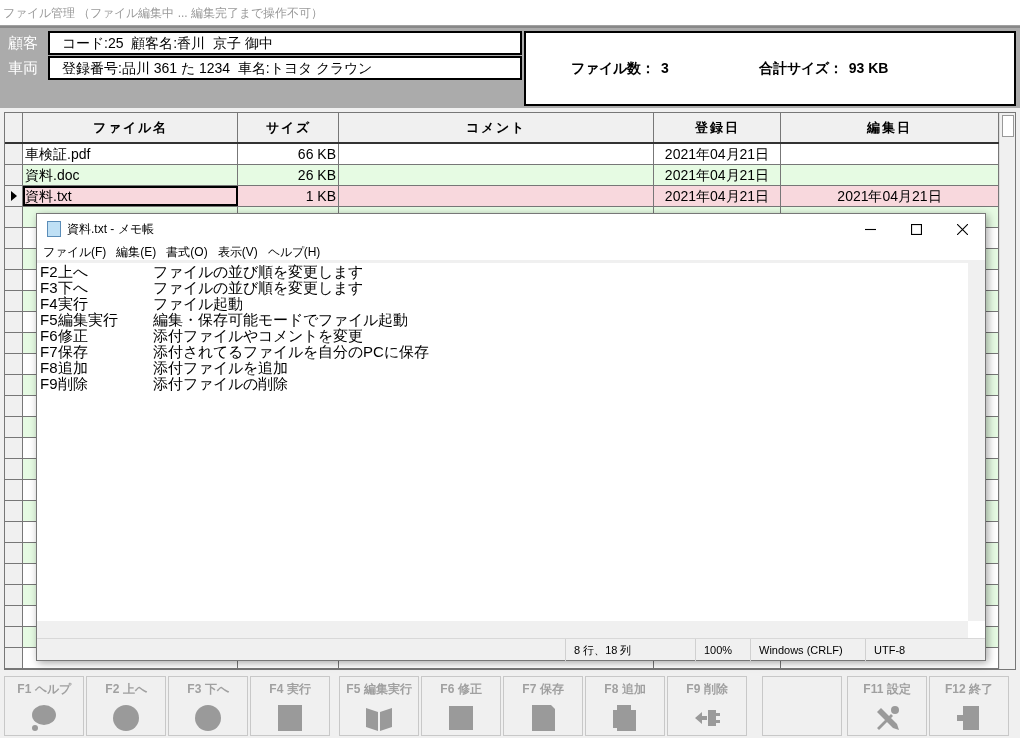 The width and height of the screenshot is (1020, 738). What do you see at coordinates (64, 368) in the screenshot?
I see `text-line: F8追加` at bounding box center [64, 368].